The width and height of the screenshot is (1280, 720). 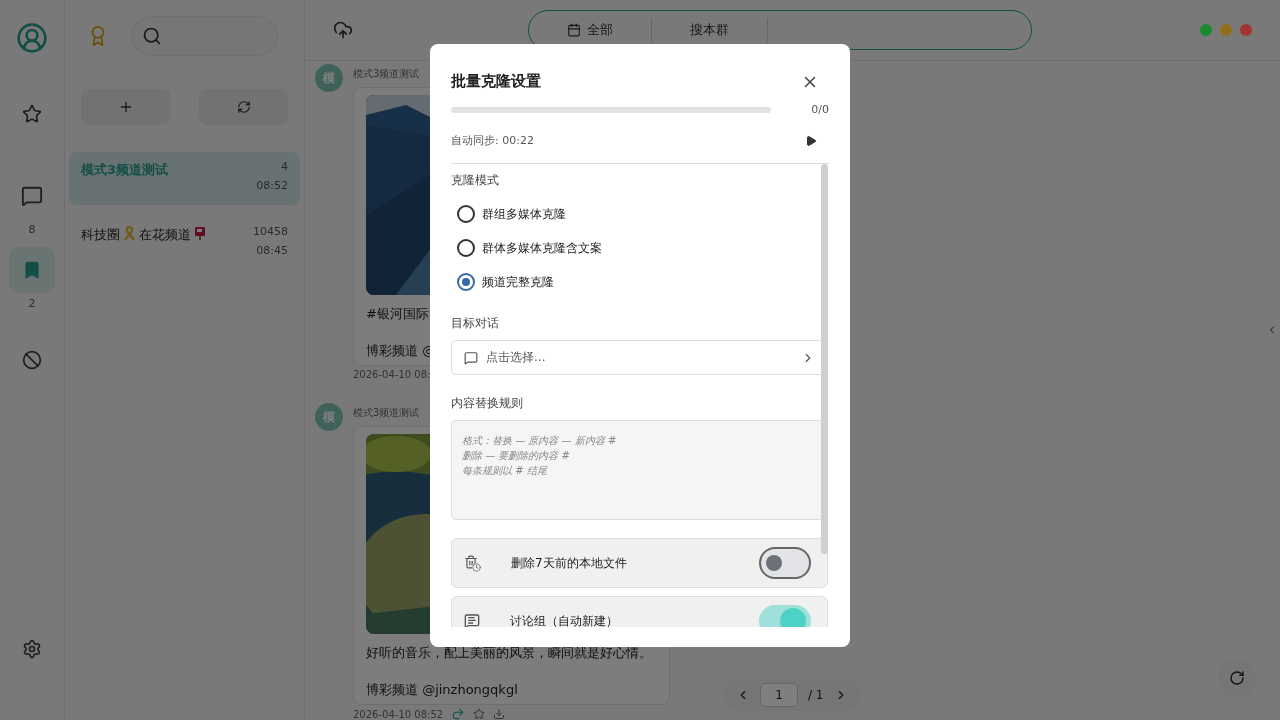 I want to click on chat-time: 08:45, so click(x=272, y=250).